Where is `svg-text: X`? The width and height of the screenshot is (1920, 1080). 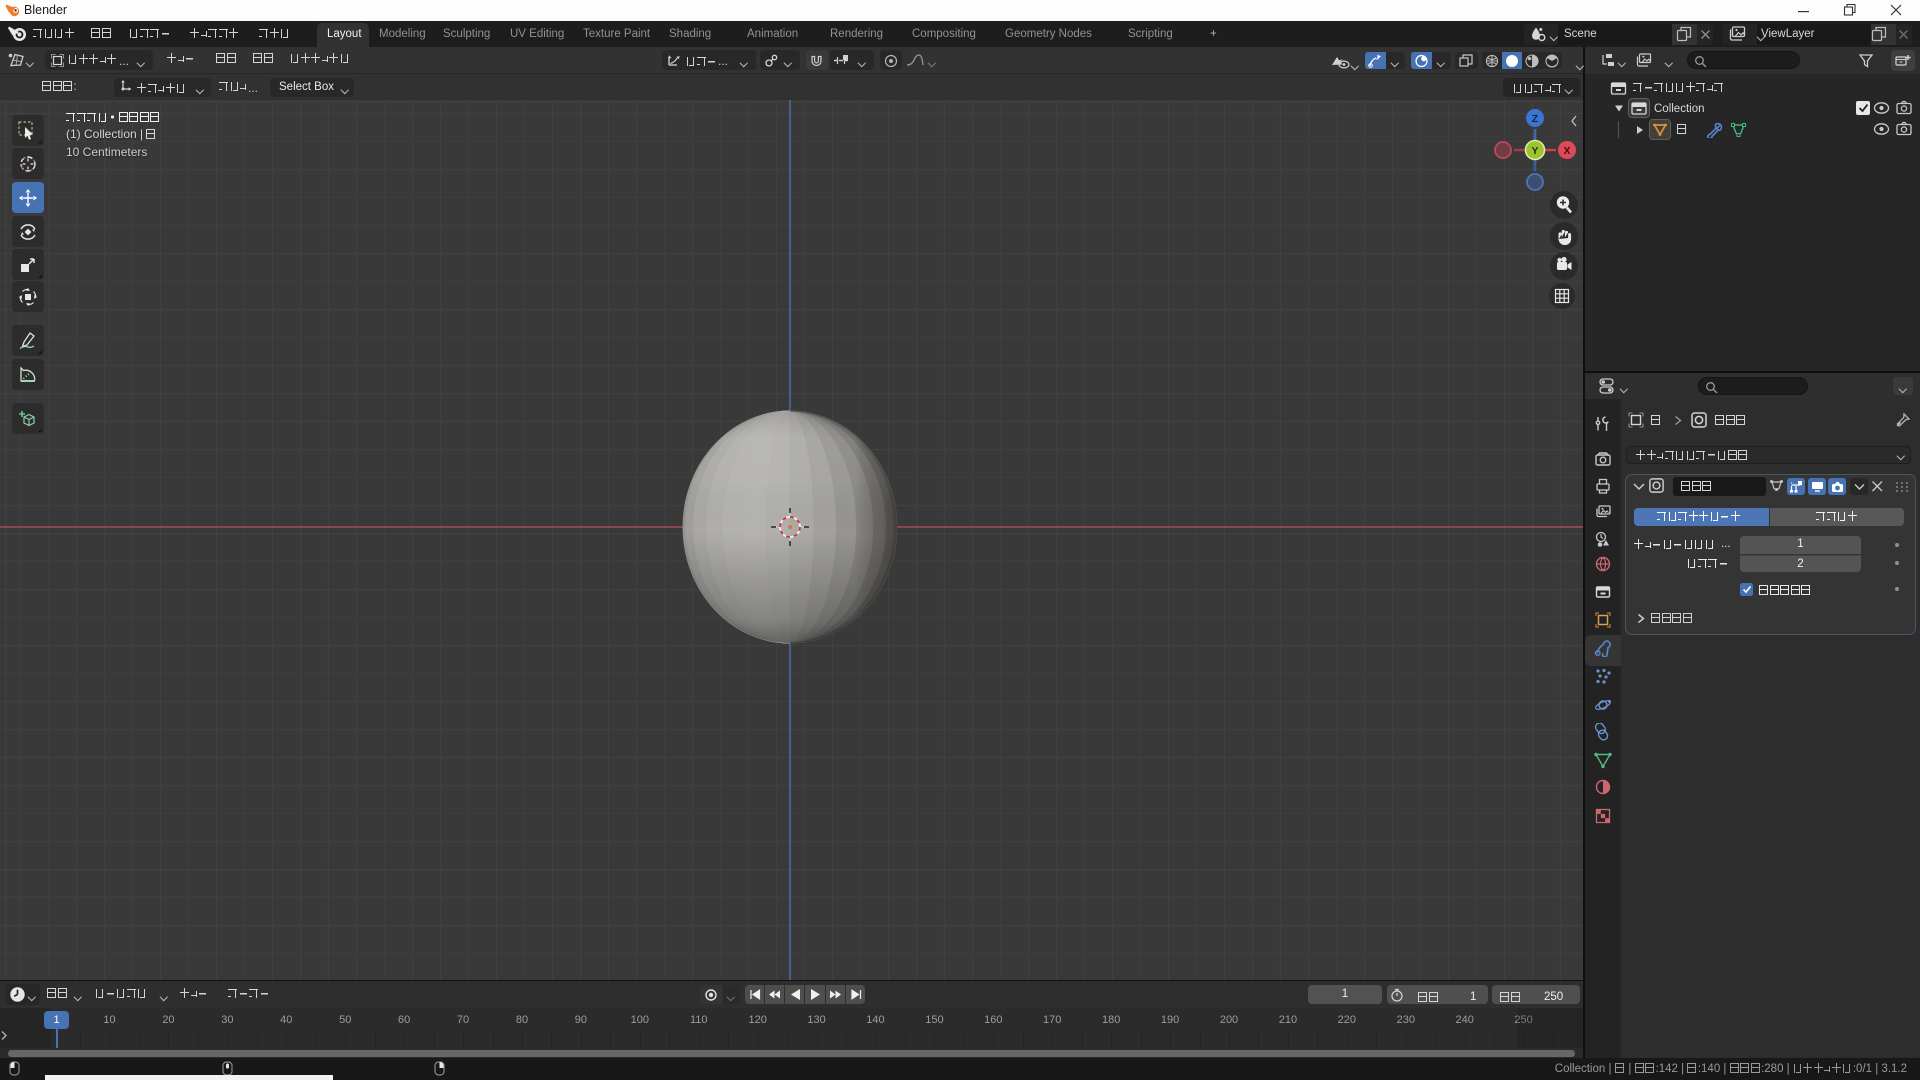 svg-text: X is located at coordinates (1566, 151).